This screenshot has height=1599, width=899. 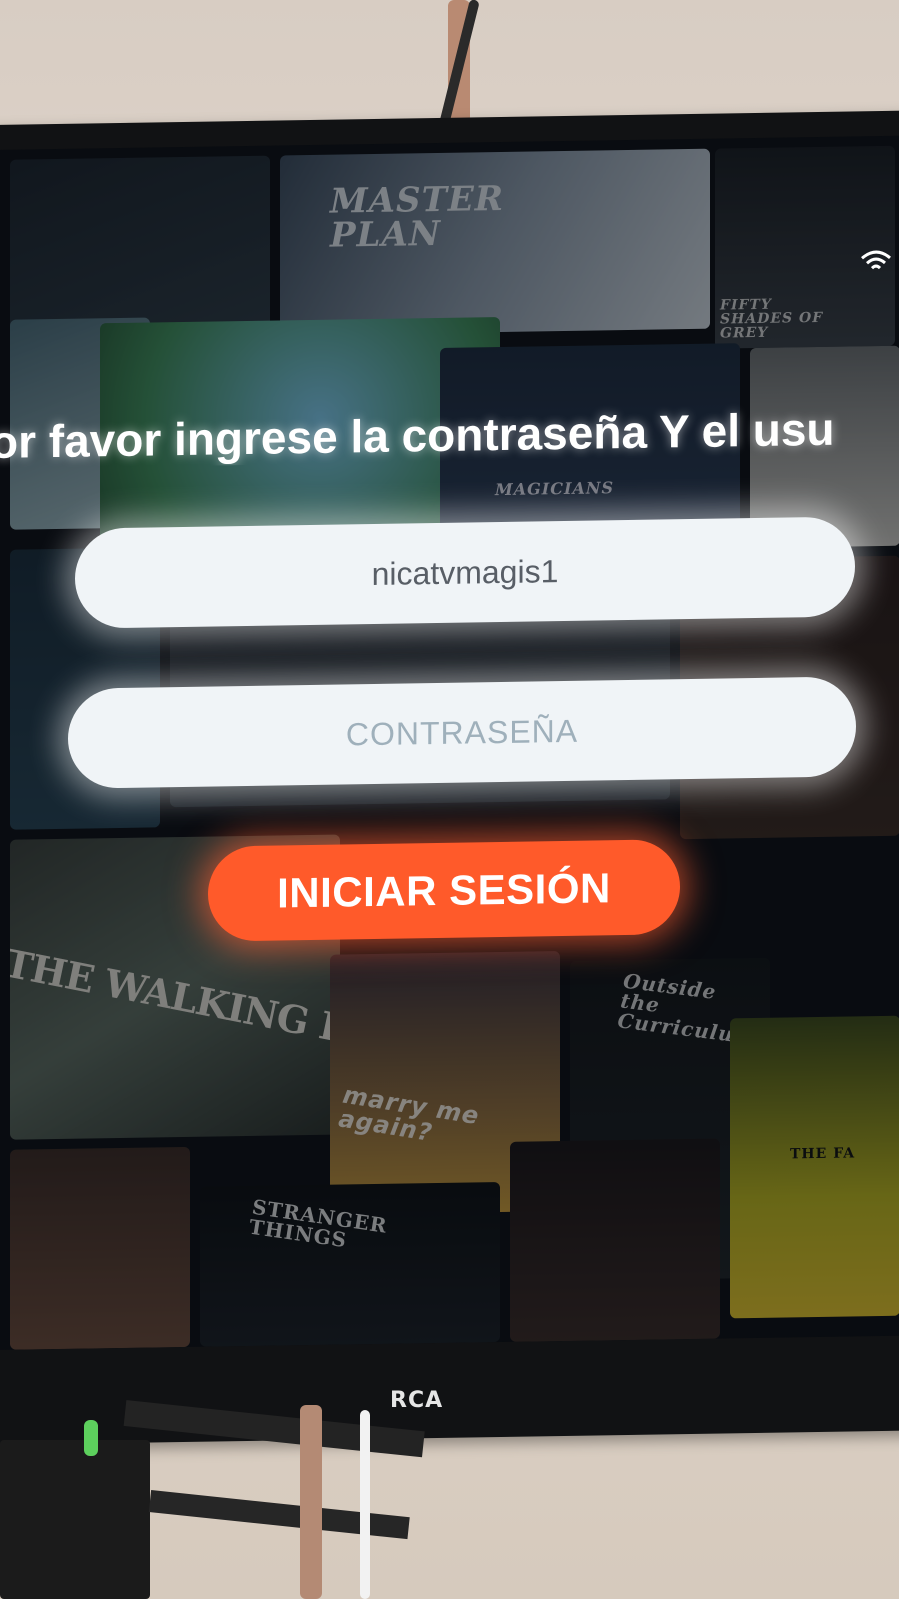 I want to click on cable-green, so click(x=91, y=1438).